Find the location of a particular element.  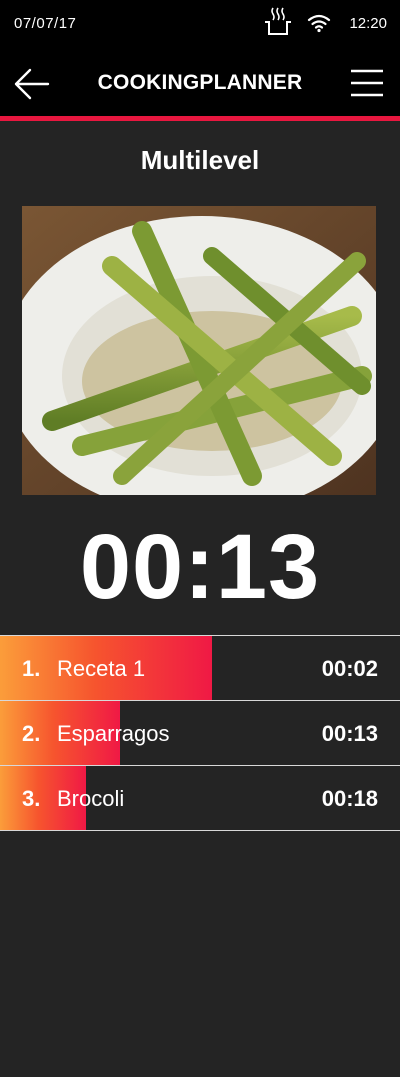

status-time: 12:20 is located at coordinates (368, 23).